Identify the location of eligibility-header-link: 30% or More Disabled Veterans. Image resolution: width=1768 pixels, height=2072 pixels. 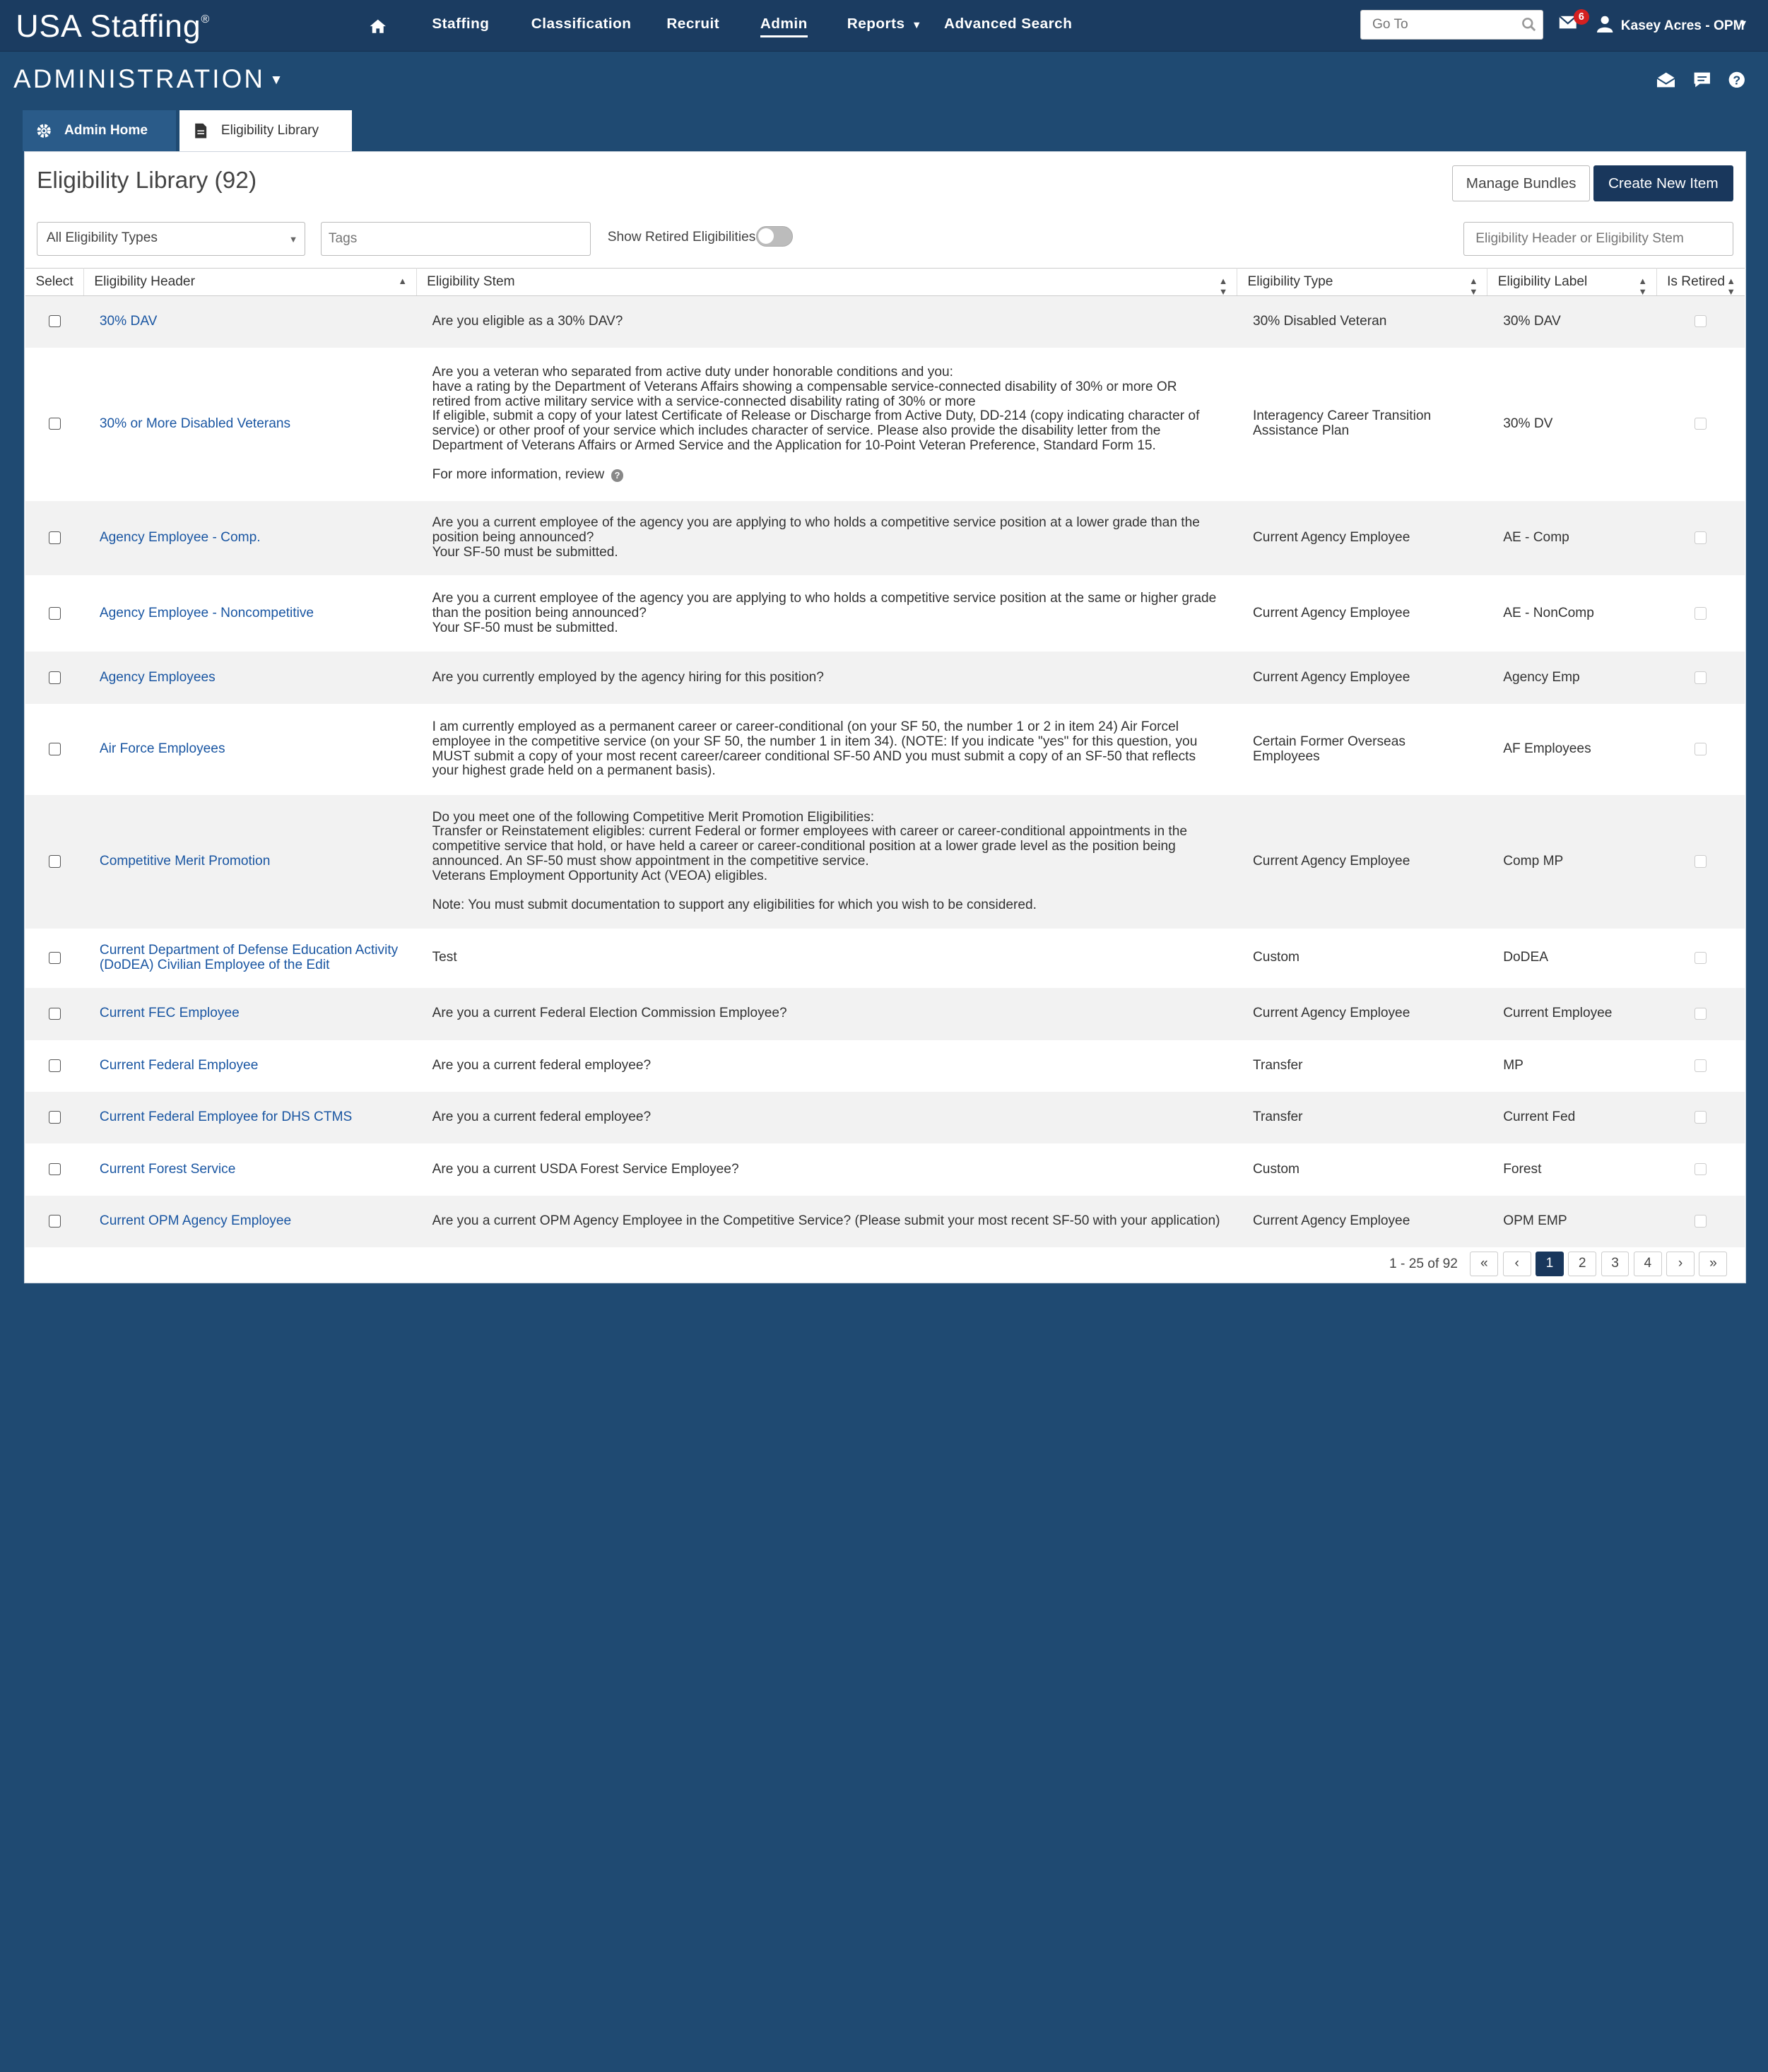
(195, 423).